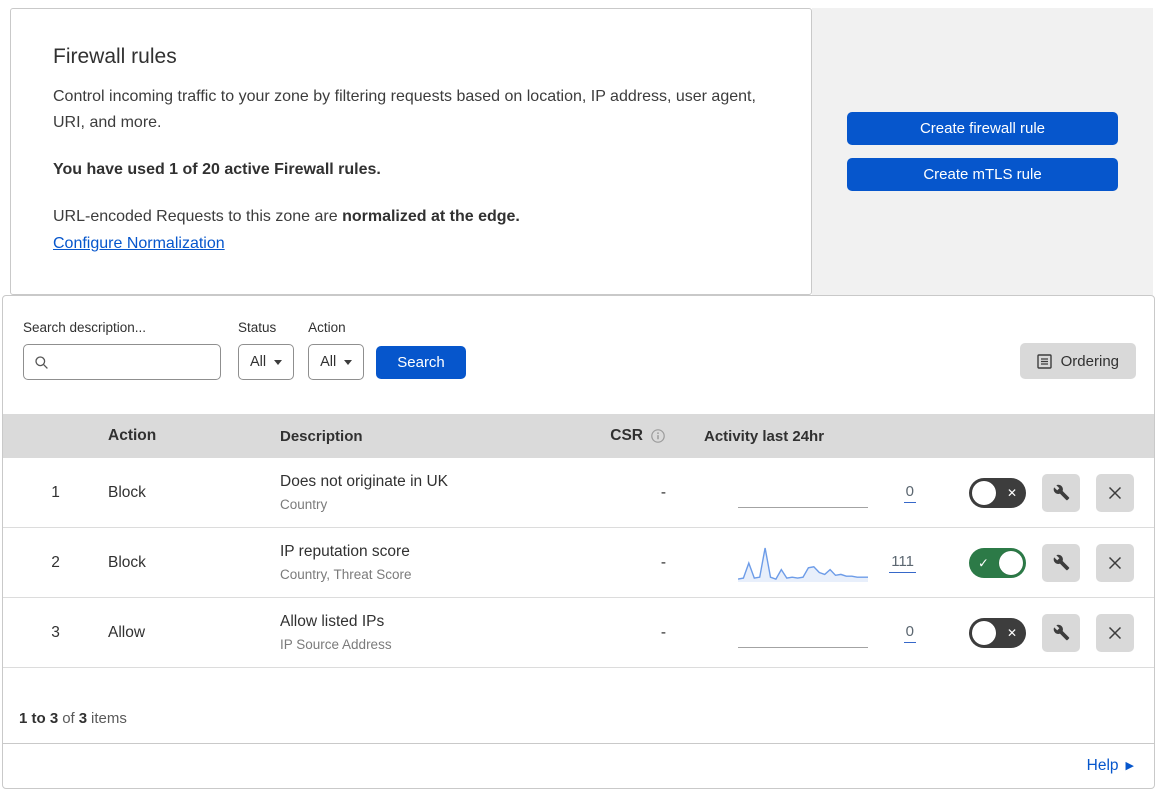 The height and width of the screenshot is (791, 1161). Describe the element at coordinates (39, 718) in the screenshot. I see `items-range: 1 to 3` at that location.